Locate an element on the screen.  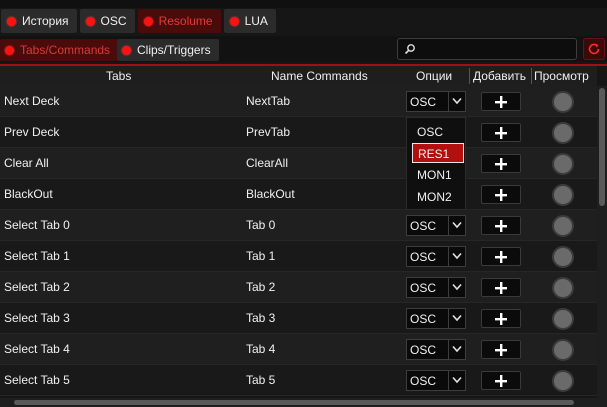
row-command-name: NextTab is located at coordinates (268, 101).